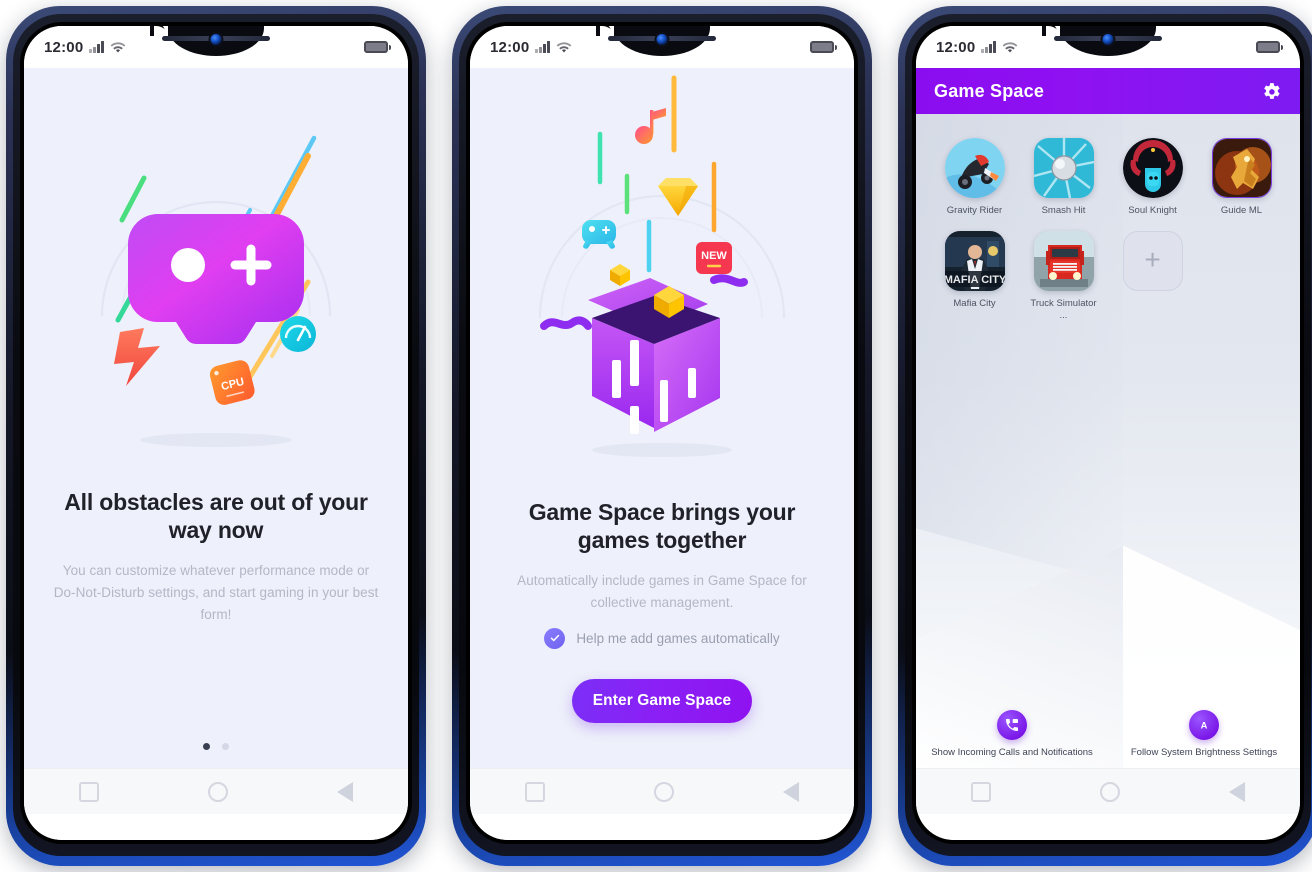  What do you see at coordinates (216, 278) in the screenshot?
I see `gamepad-illustration: CPU` at bounding box center [216, 278].